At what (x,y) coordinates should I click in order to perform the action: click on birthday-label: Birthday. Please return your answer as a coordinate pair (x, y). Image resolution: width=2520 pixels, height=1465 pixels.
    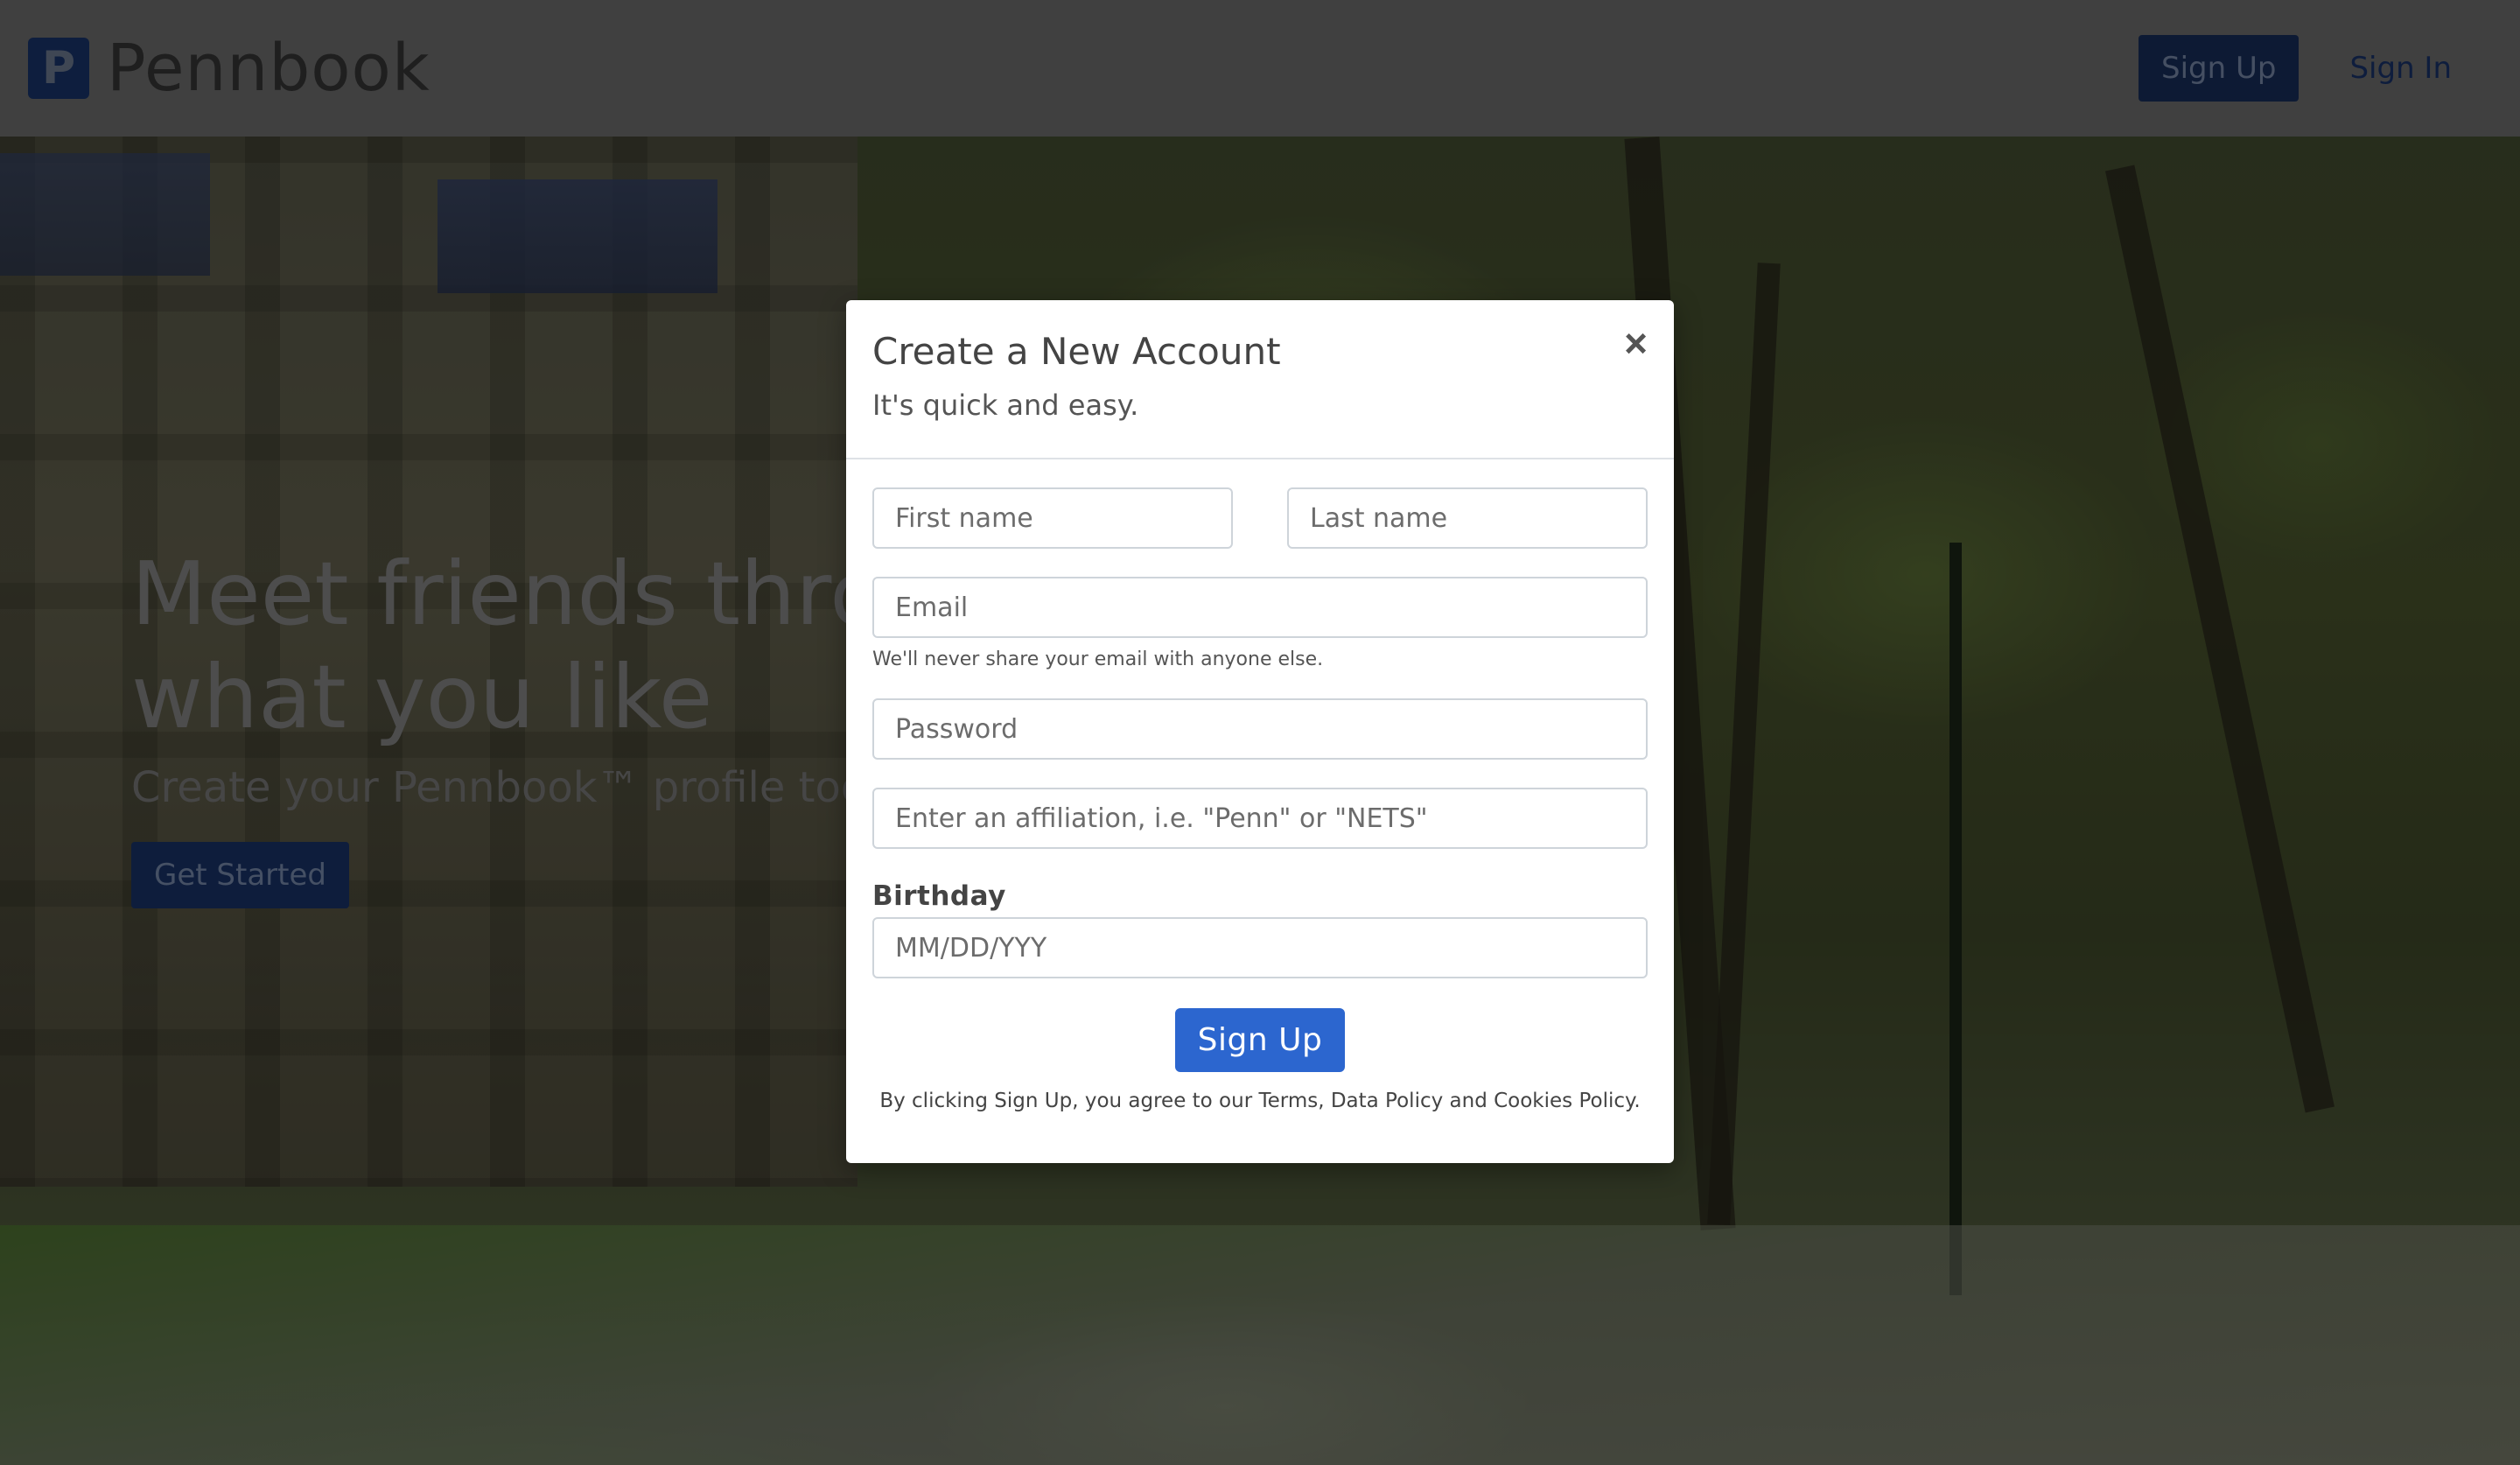
    Looking at the image, I should click on (939, 896).